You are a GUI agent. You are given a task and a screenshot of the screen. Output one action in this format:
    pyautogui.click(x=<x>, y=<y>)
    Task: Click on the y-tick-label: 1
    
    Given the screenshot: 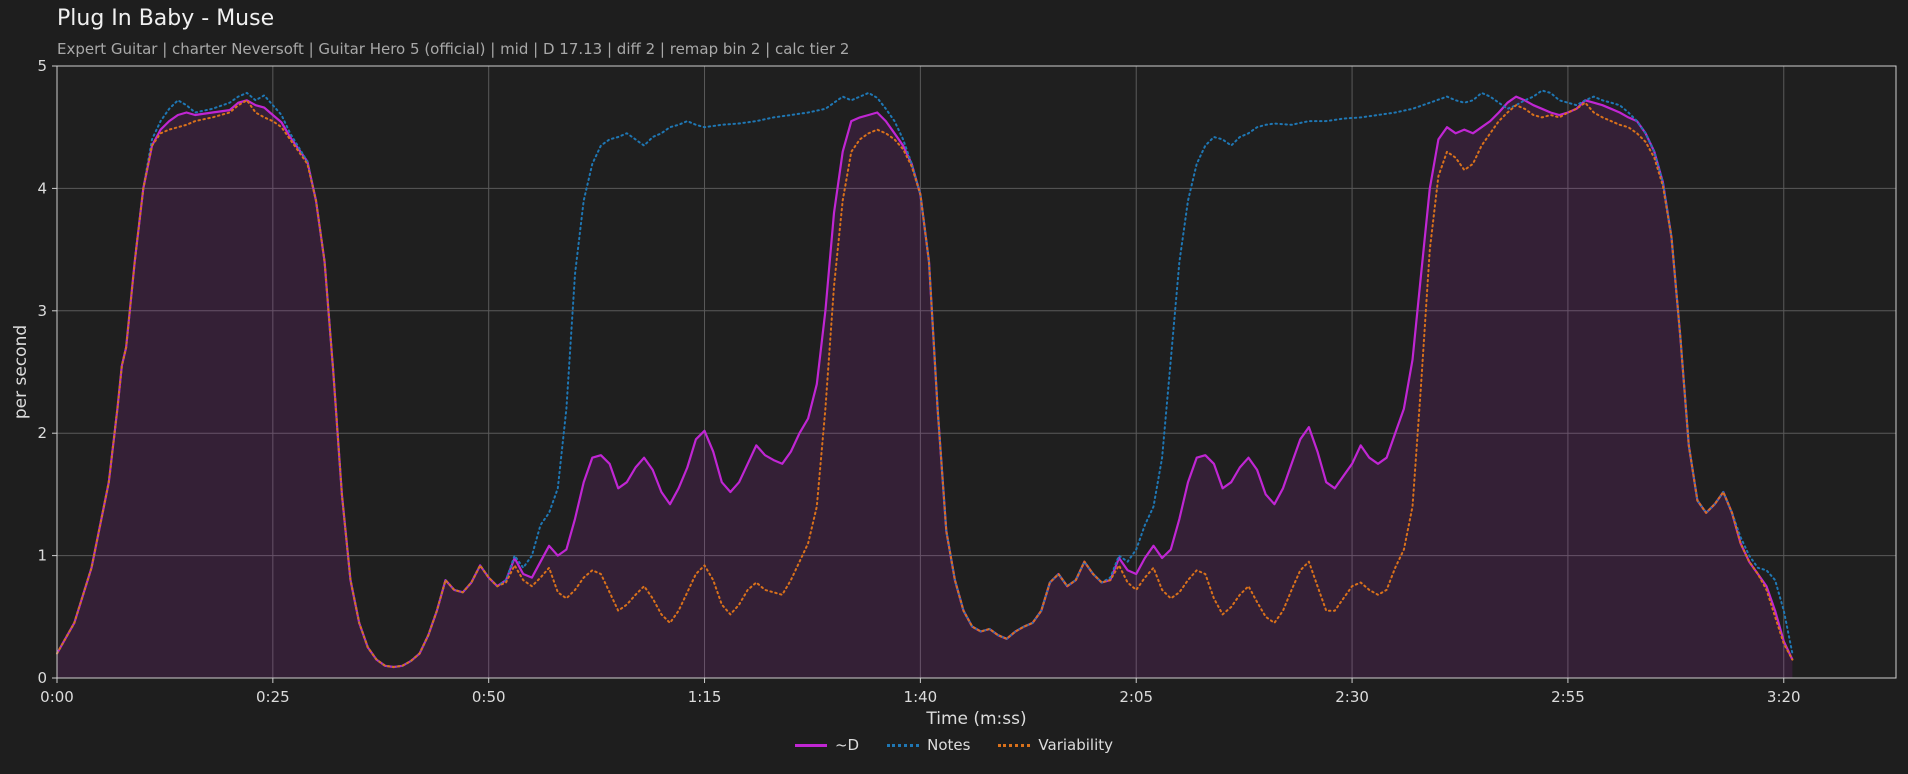 What is the action you would take?
    pyautogui.click(x=42, y=556)
    